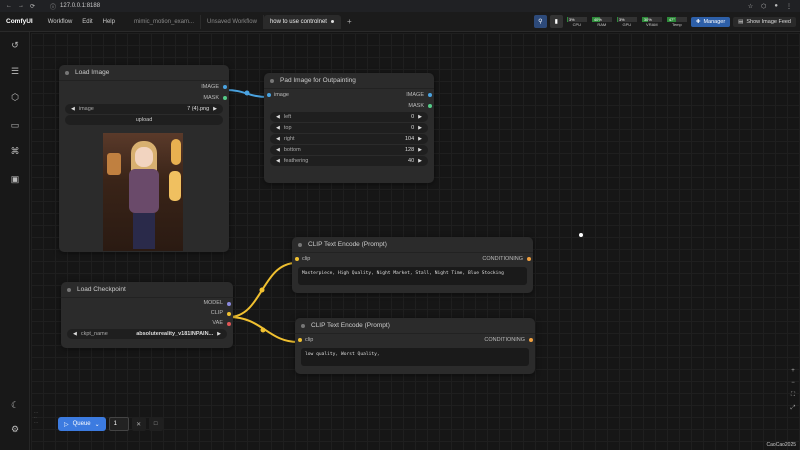  What do you see at coordinates (15, 179) in the screenshot?
I see `gallery-icon: ▣` at bounding box center [15, 179].